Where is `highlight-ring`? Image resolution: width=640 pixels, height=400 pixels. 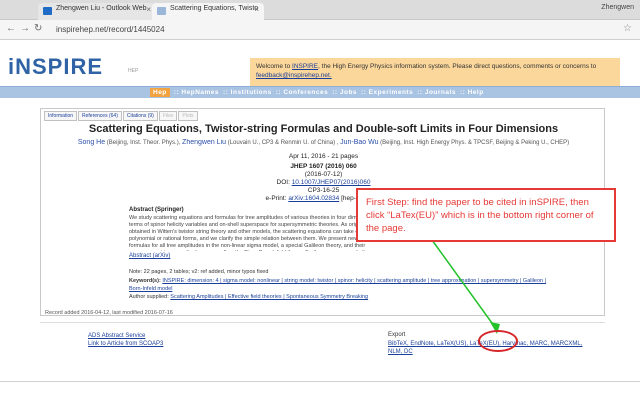
highlight-ring is located at coordinates (498, 341).